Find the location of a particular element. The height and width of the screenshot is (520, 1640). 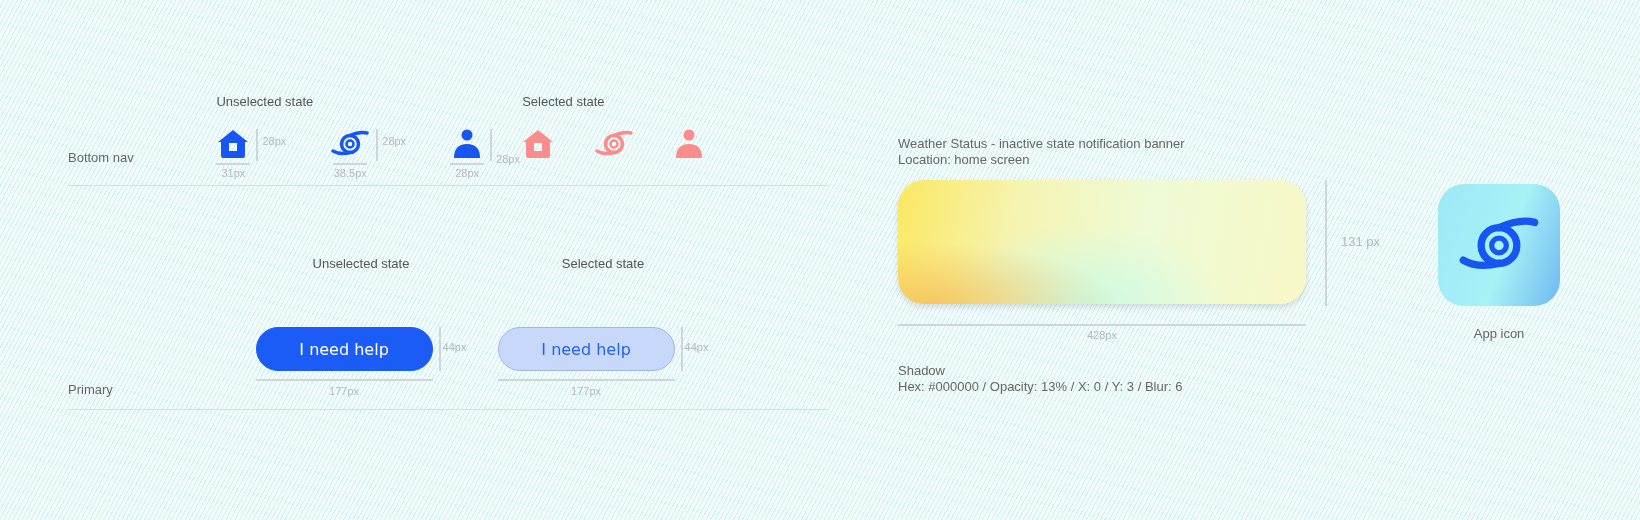

app-icon is located at coordinates (1499, 245).